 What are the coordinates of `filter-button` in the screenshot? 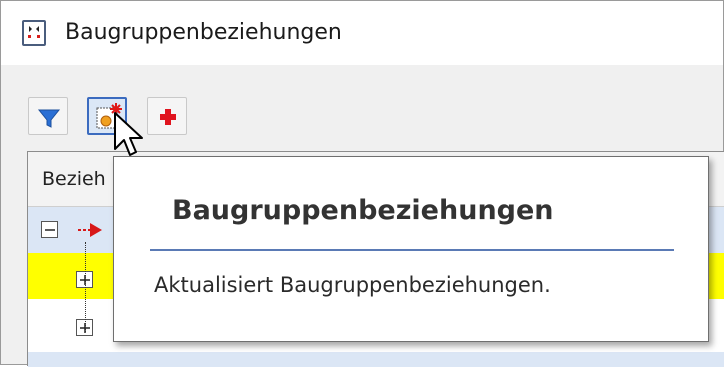 It's located at (48, 116).